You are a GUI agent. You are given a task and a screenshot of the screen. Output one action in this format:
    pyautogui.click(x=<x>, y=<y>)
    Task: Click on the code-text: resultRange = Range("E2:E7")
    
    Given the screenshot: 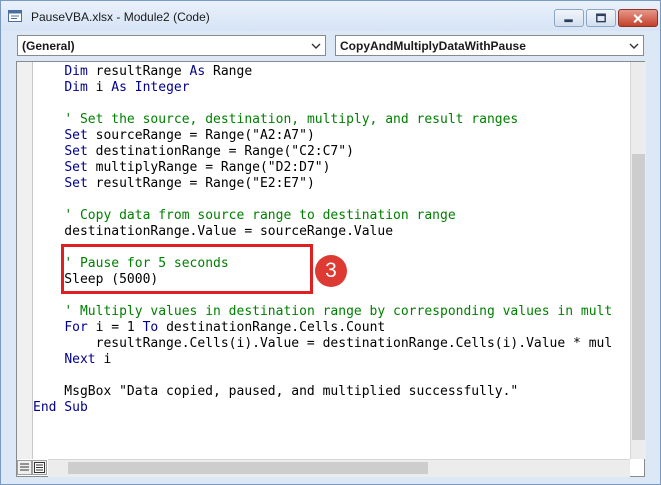 What is the action you would take?
    pyautogui.click(x=201, y=183)
    